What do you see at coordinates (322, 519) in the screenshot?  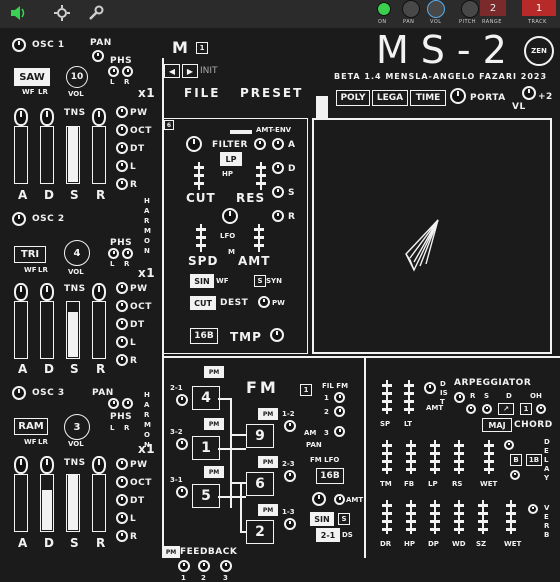 I see `fm-lfo-wave-select: SIN` at bounding box center [322, 519].